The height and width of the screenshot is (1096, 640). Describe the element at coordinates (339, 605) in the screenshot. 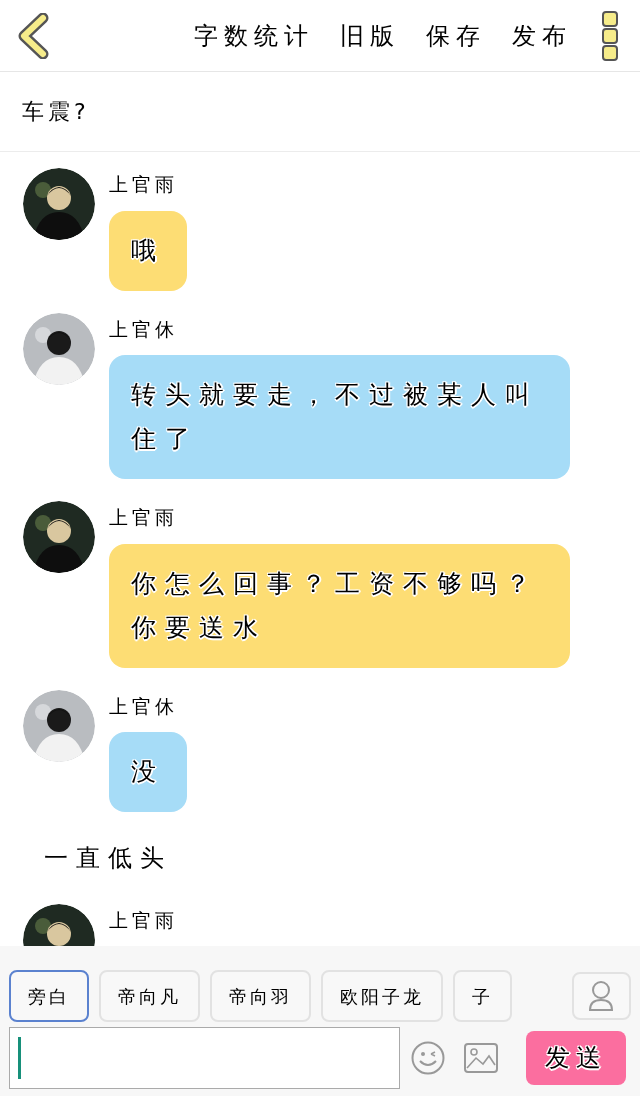

I see `message-bubble: 你怎么回事？工资不够吗？你要送水` at that location.